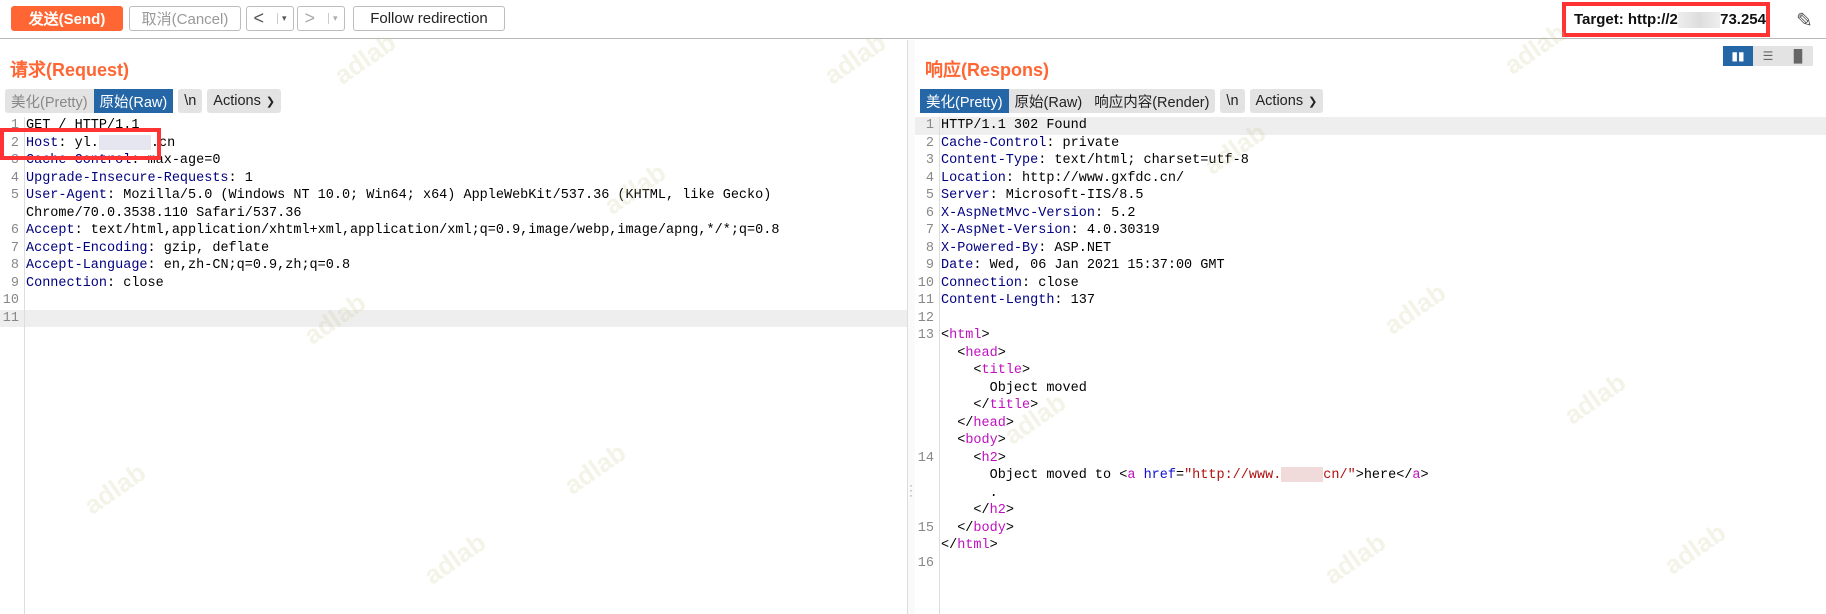  I want to click on header-value: : Microsoft-IIS/8.5, so click(1066, 195).